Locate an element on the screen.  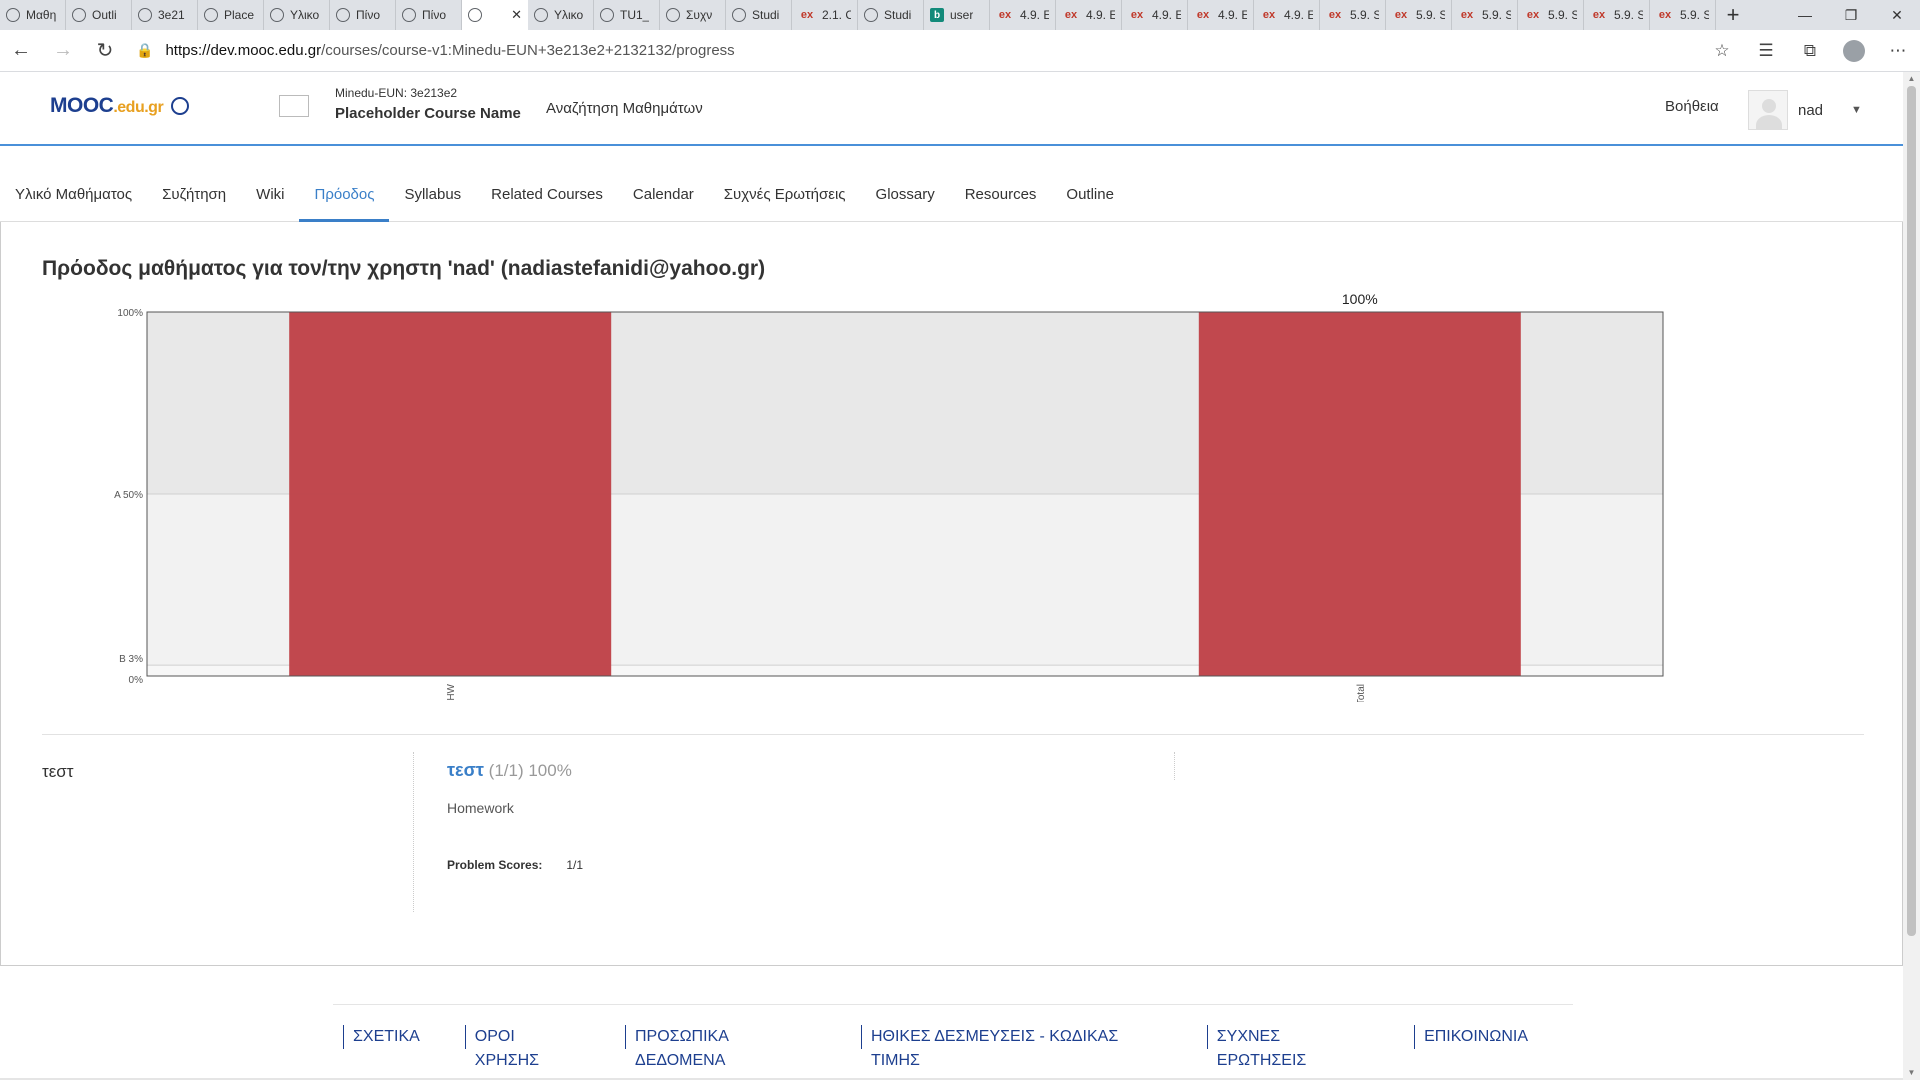
browser-tab: ex 2.1. C is located at coordinates (825, 15).